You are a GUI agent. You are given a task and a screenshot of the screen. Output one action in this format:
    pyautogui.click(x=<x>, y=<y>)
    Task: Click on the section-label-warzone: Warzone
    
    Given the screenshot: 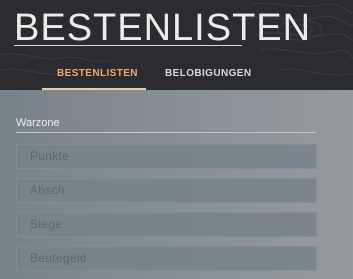 What is the action you would take?
    pyautogui.click(x=38, y=123)
    